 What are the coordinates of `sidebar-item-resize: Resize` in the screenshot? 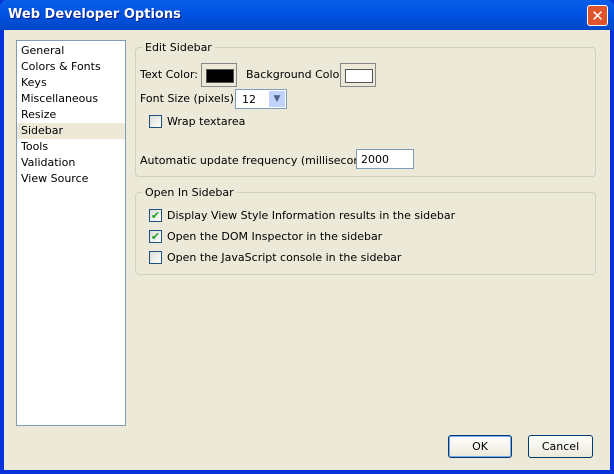 It's located at (71, 115).